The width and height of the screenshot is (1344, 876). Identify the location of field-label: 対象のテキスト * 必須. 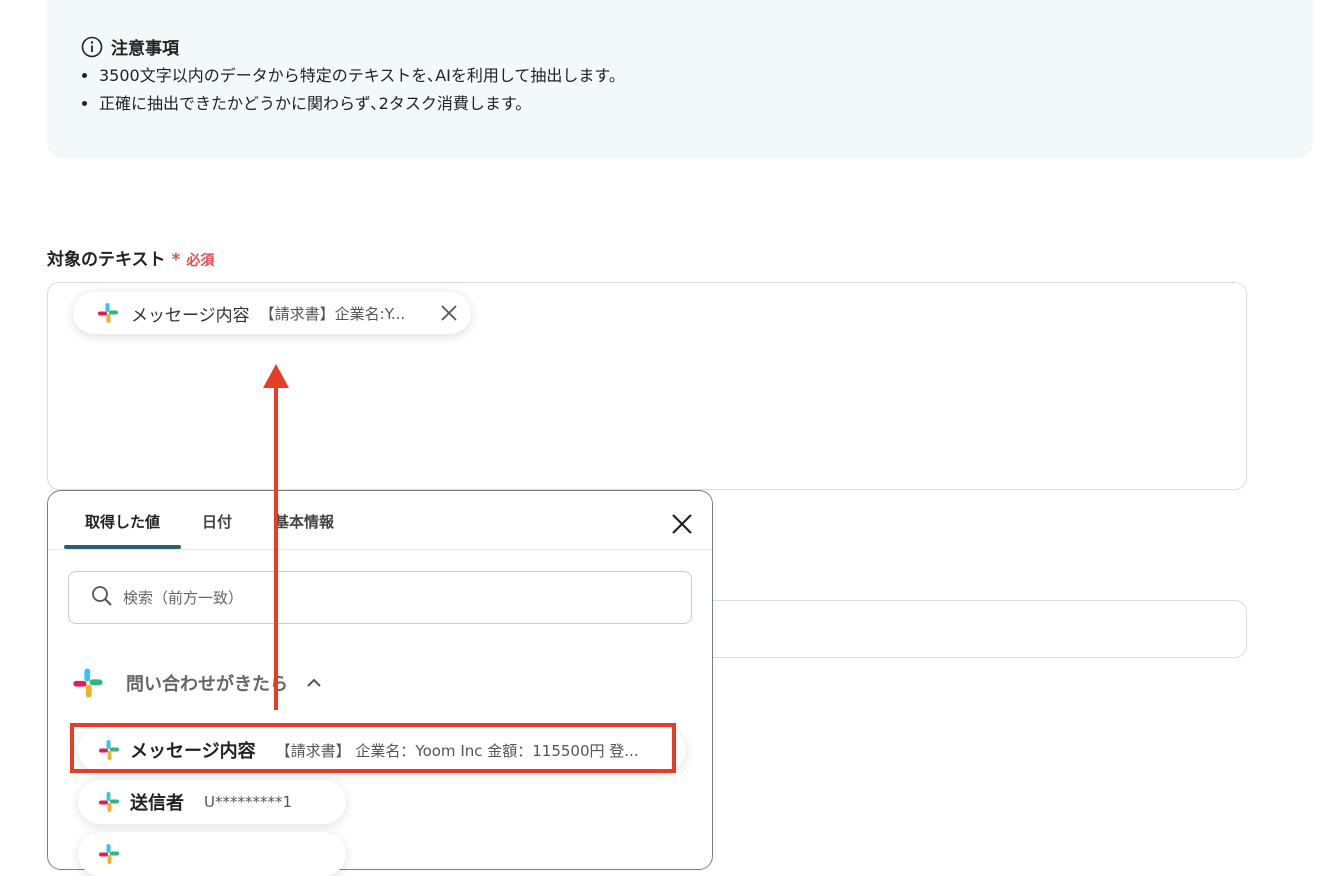
(130, 257).